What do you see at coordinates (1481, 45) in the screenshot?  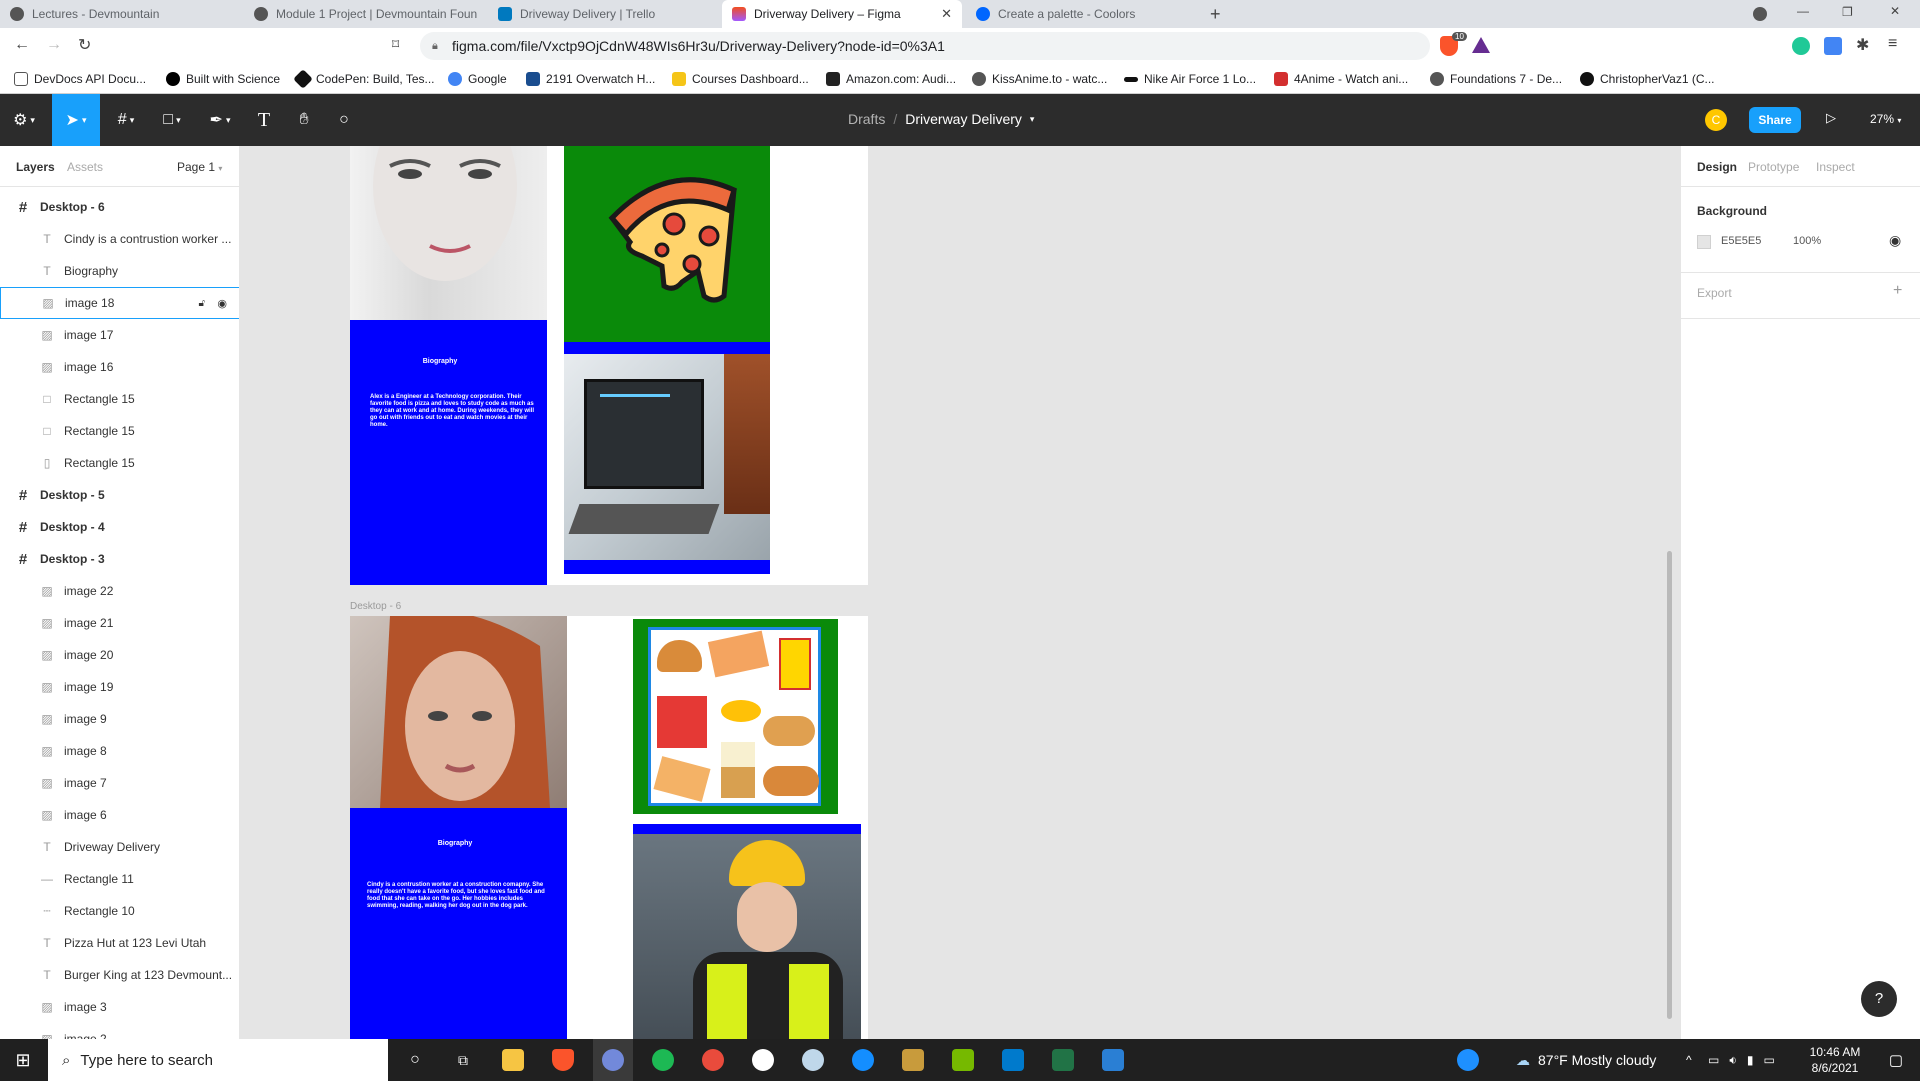 I see `brave-rewards-icon` at bounding box center [1481, 45].